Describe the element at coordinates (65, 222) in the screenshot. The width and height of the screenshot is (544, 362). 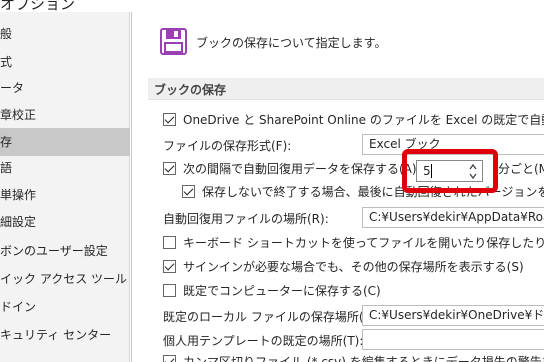
I see `sidebar-item-advanced: 細設定` at that location.